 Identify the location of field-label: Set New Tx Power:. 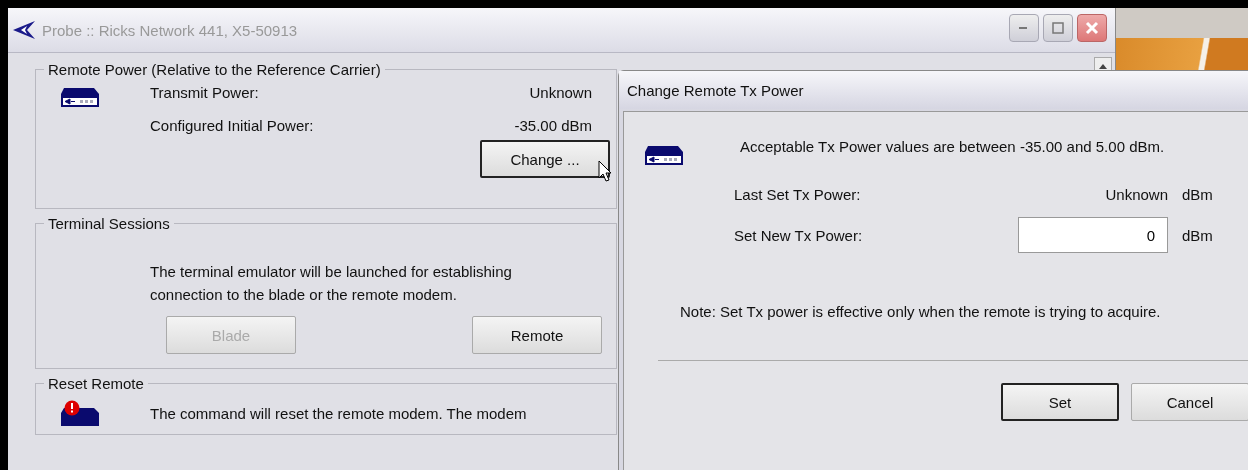
(799, 235).